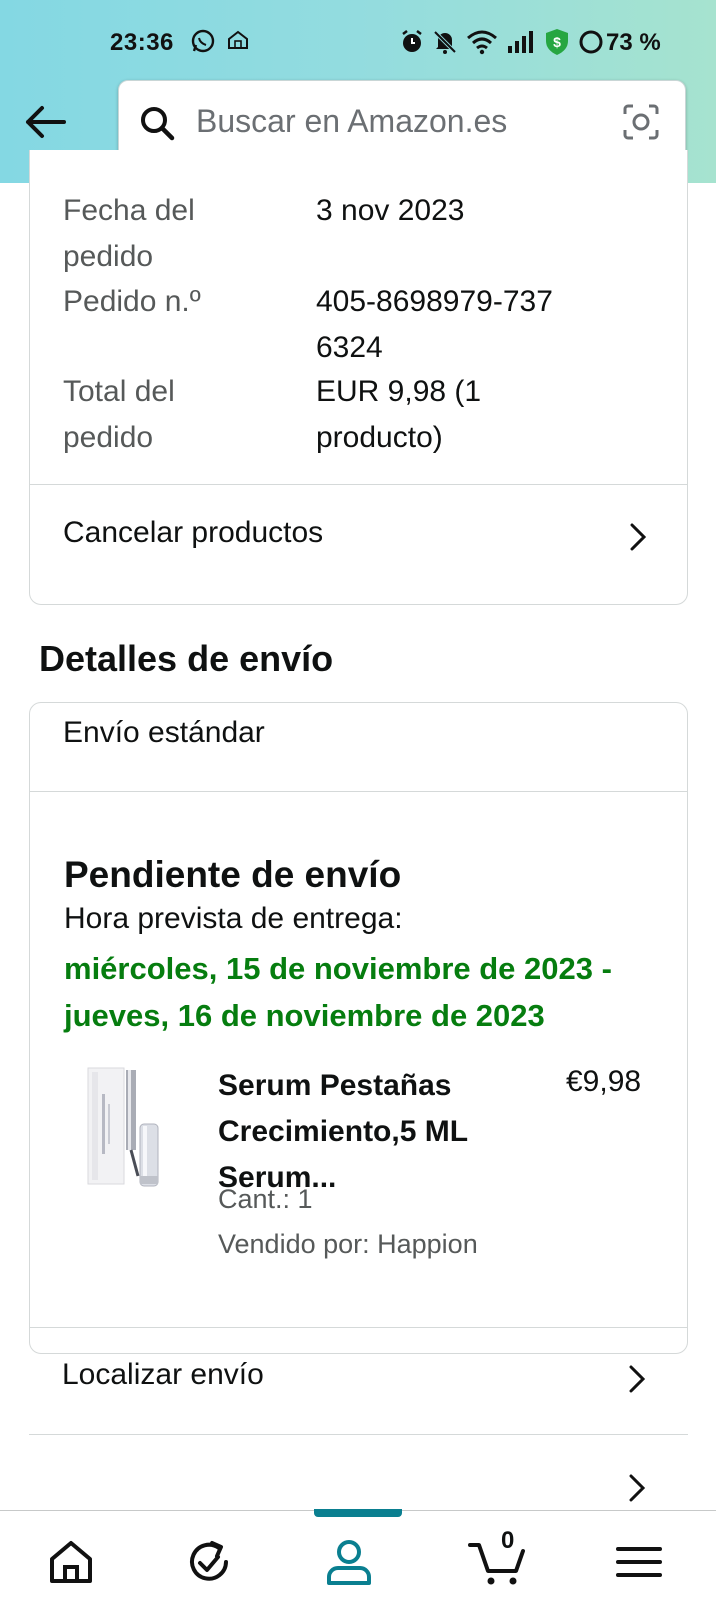 The width and height of the screenshot is (716, 1600). Describe the element at coordinates (412, 41) in the screenshot. I see `alarm-icon` at that location.